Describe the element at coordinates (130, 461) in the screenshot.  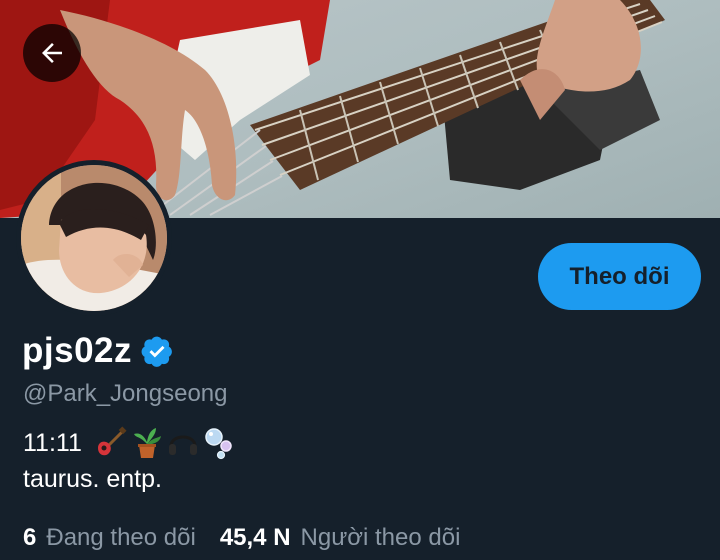
I see `profile-bio: 11:11 taurus. entp.` at that location.